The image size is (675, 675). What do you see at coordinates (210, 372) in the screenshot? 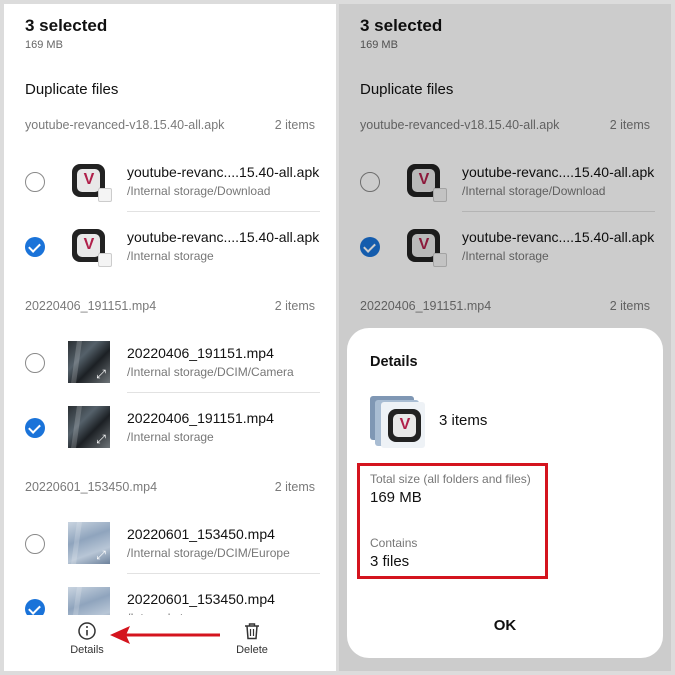
I see `file-path: /Internal storage/DCIM/Camera` at bounding box center [210, 372].